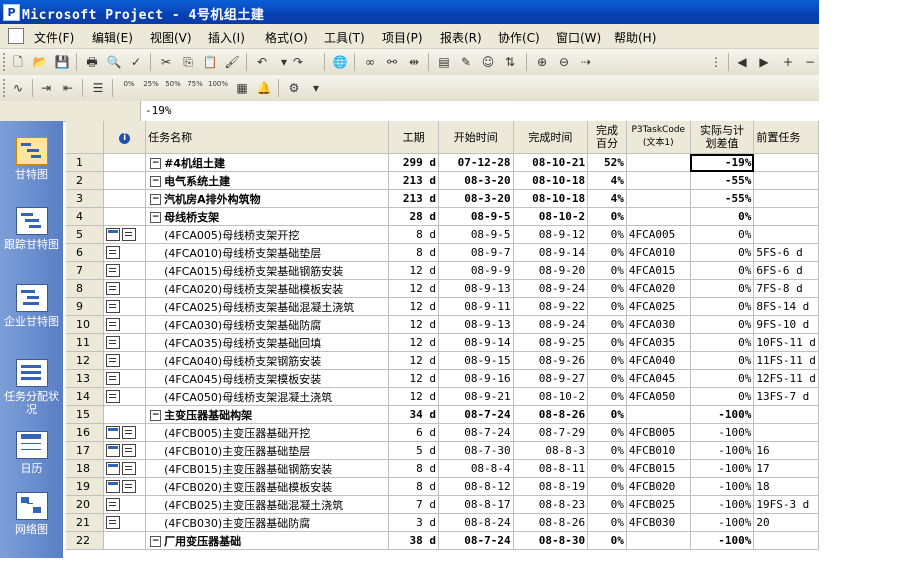  Describe the element at coordinates (85, 252) in the screenshot. I see `row-id: 6` at that location.